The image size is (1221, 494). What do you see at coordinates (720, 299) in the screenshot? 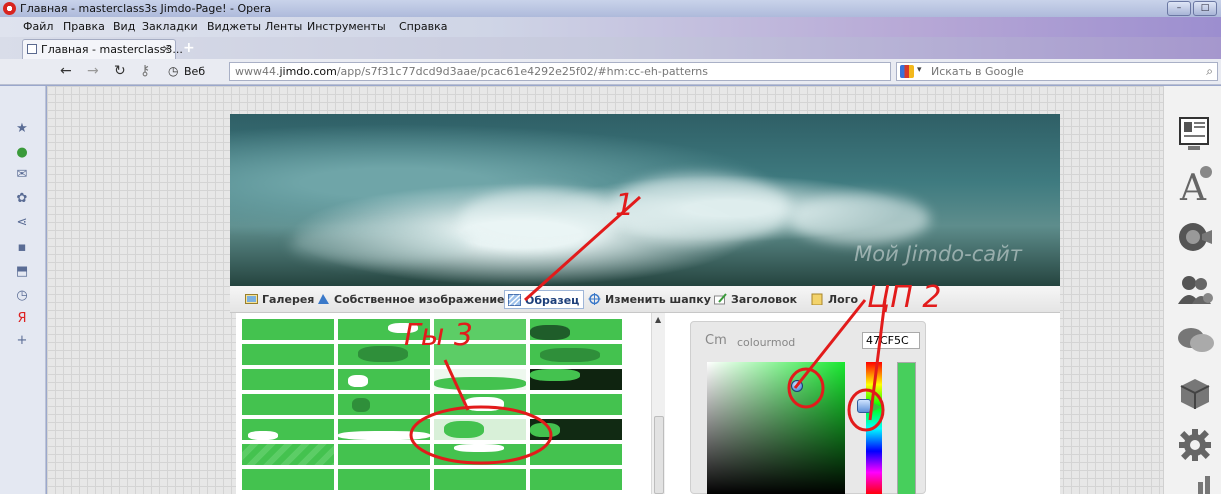
I see `heading-pen-icon` at bounding box center [720, 299].